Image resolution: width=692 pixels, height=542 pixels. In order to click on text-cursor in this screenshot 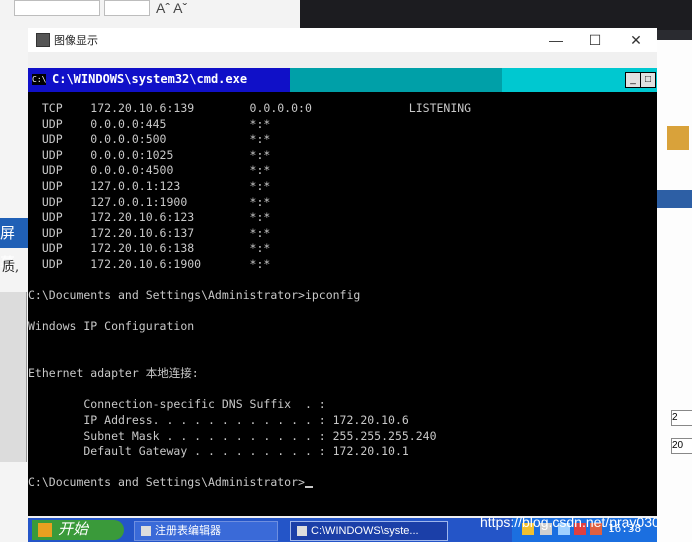, I will do `click(308, 487)`.